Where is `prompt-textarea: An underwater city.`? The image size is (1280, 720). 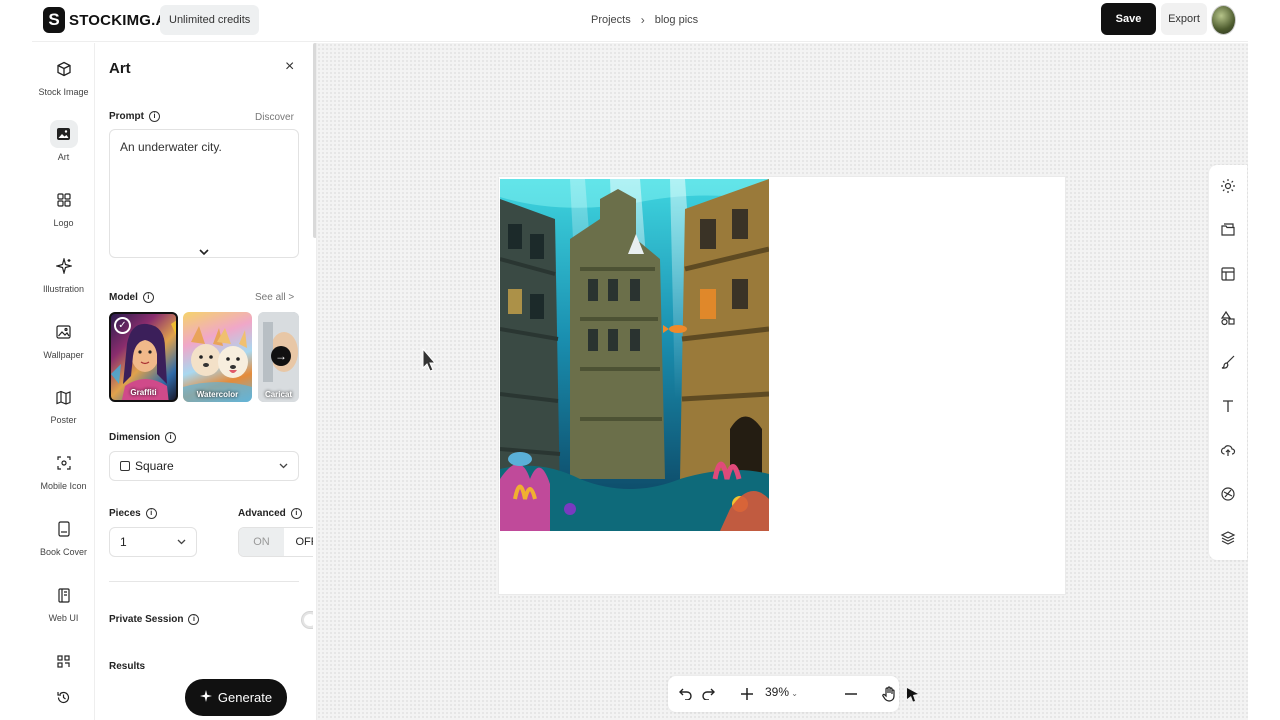
prompt-textarea: An underwater city. is located at coordinates (204, 193).